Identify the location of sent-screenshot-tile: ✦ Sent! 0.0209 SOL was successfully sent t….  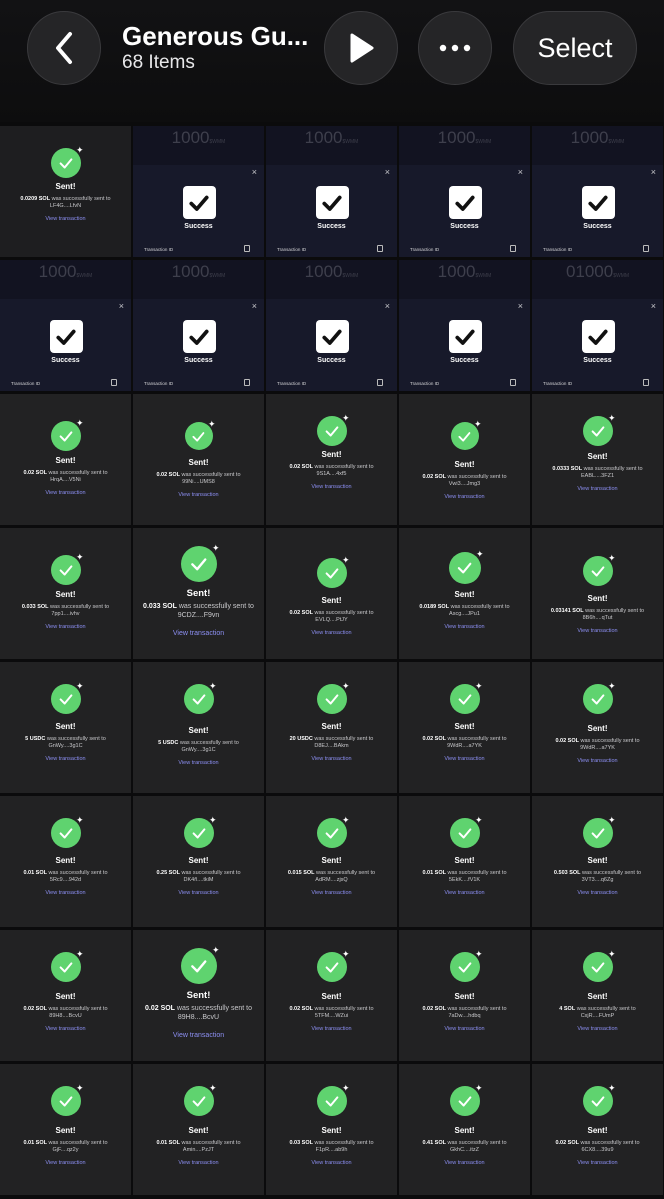
(65, 191).